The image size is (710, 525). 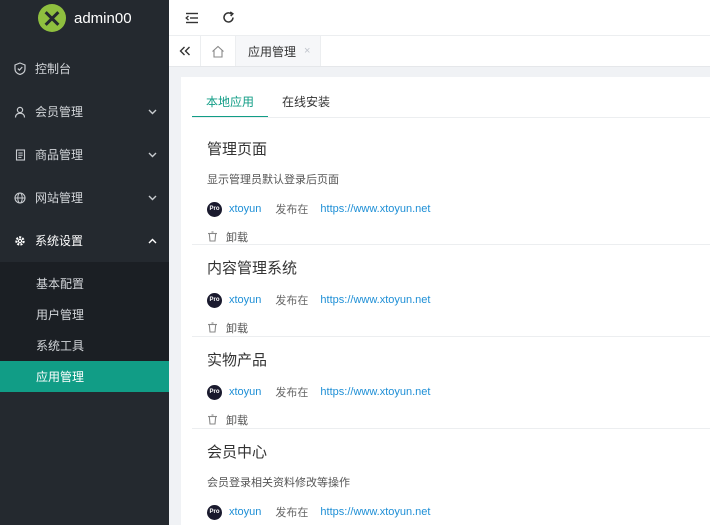 I want to click on app-description: 显示管理员默认登录后页面, so click(x=273, y=180).